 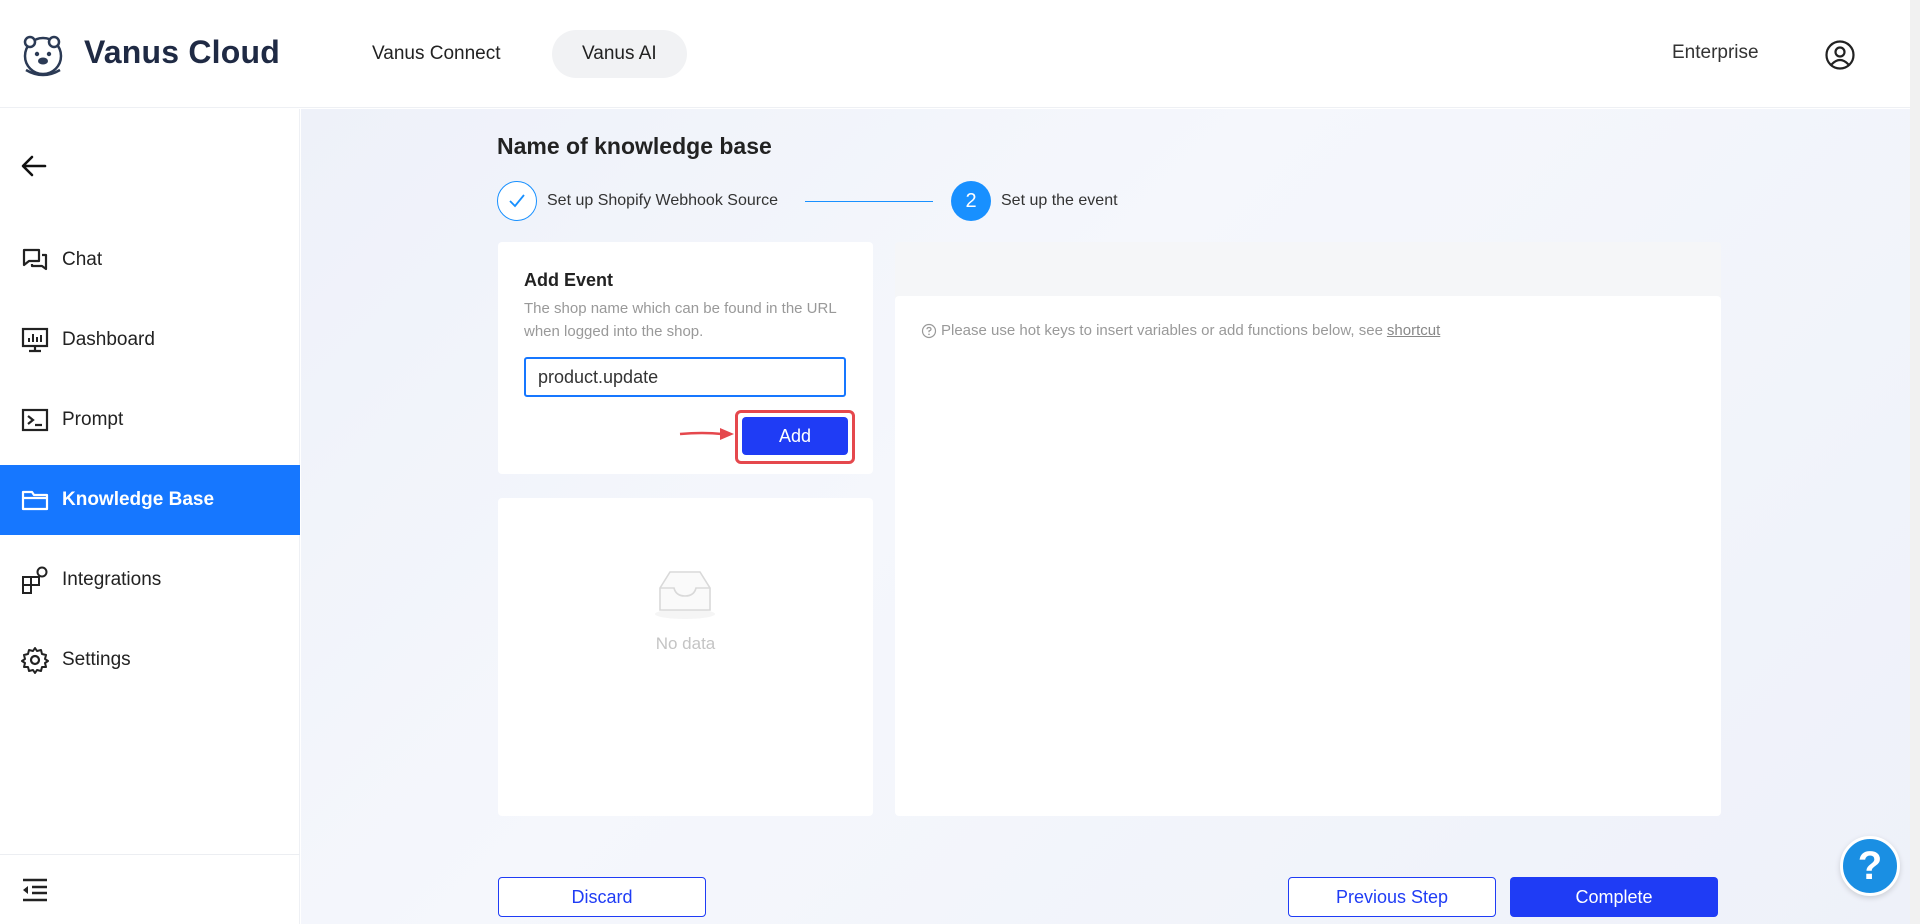 What do you see at coordinates (35, 420) in the screenshot?
I see `terminal-icon` at bounding box center [35, 420].